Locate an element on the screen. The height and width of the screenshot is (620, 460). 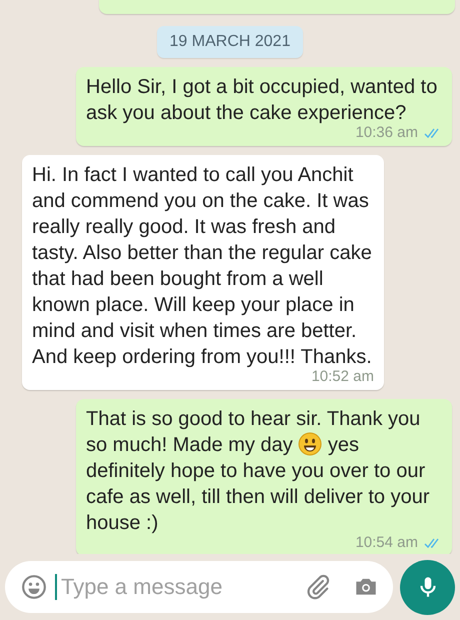
message-input-field: Type a message is located at coordinates (199, 587).